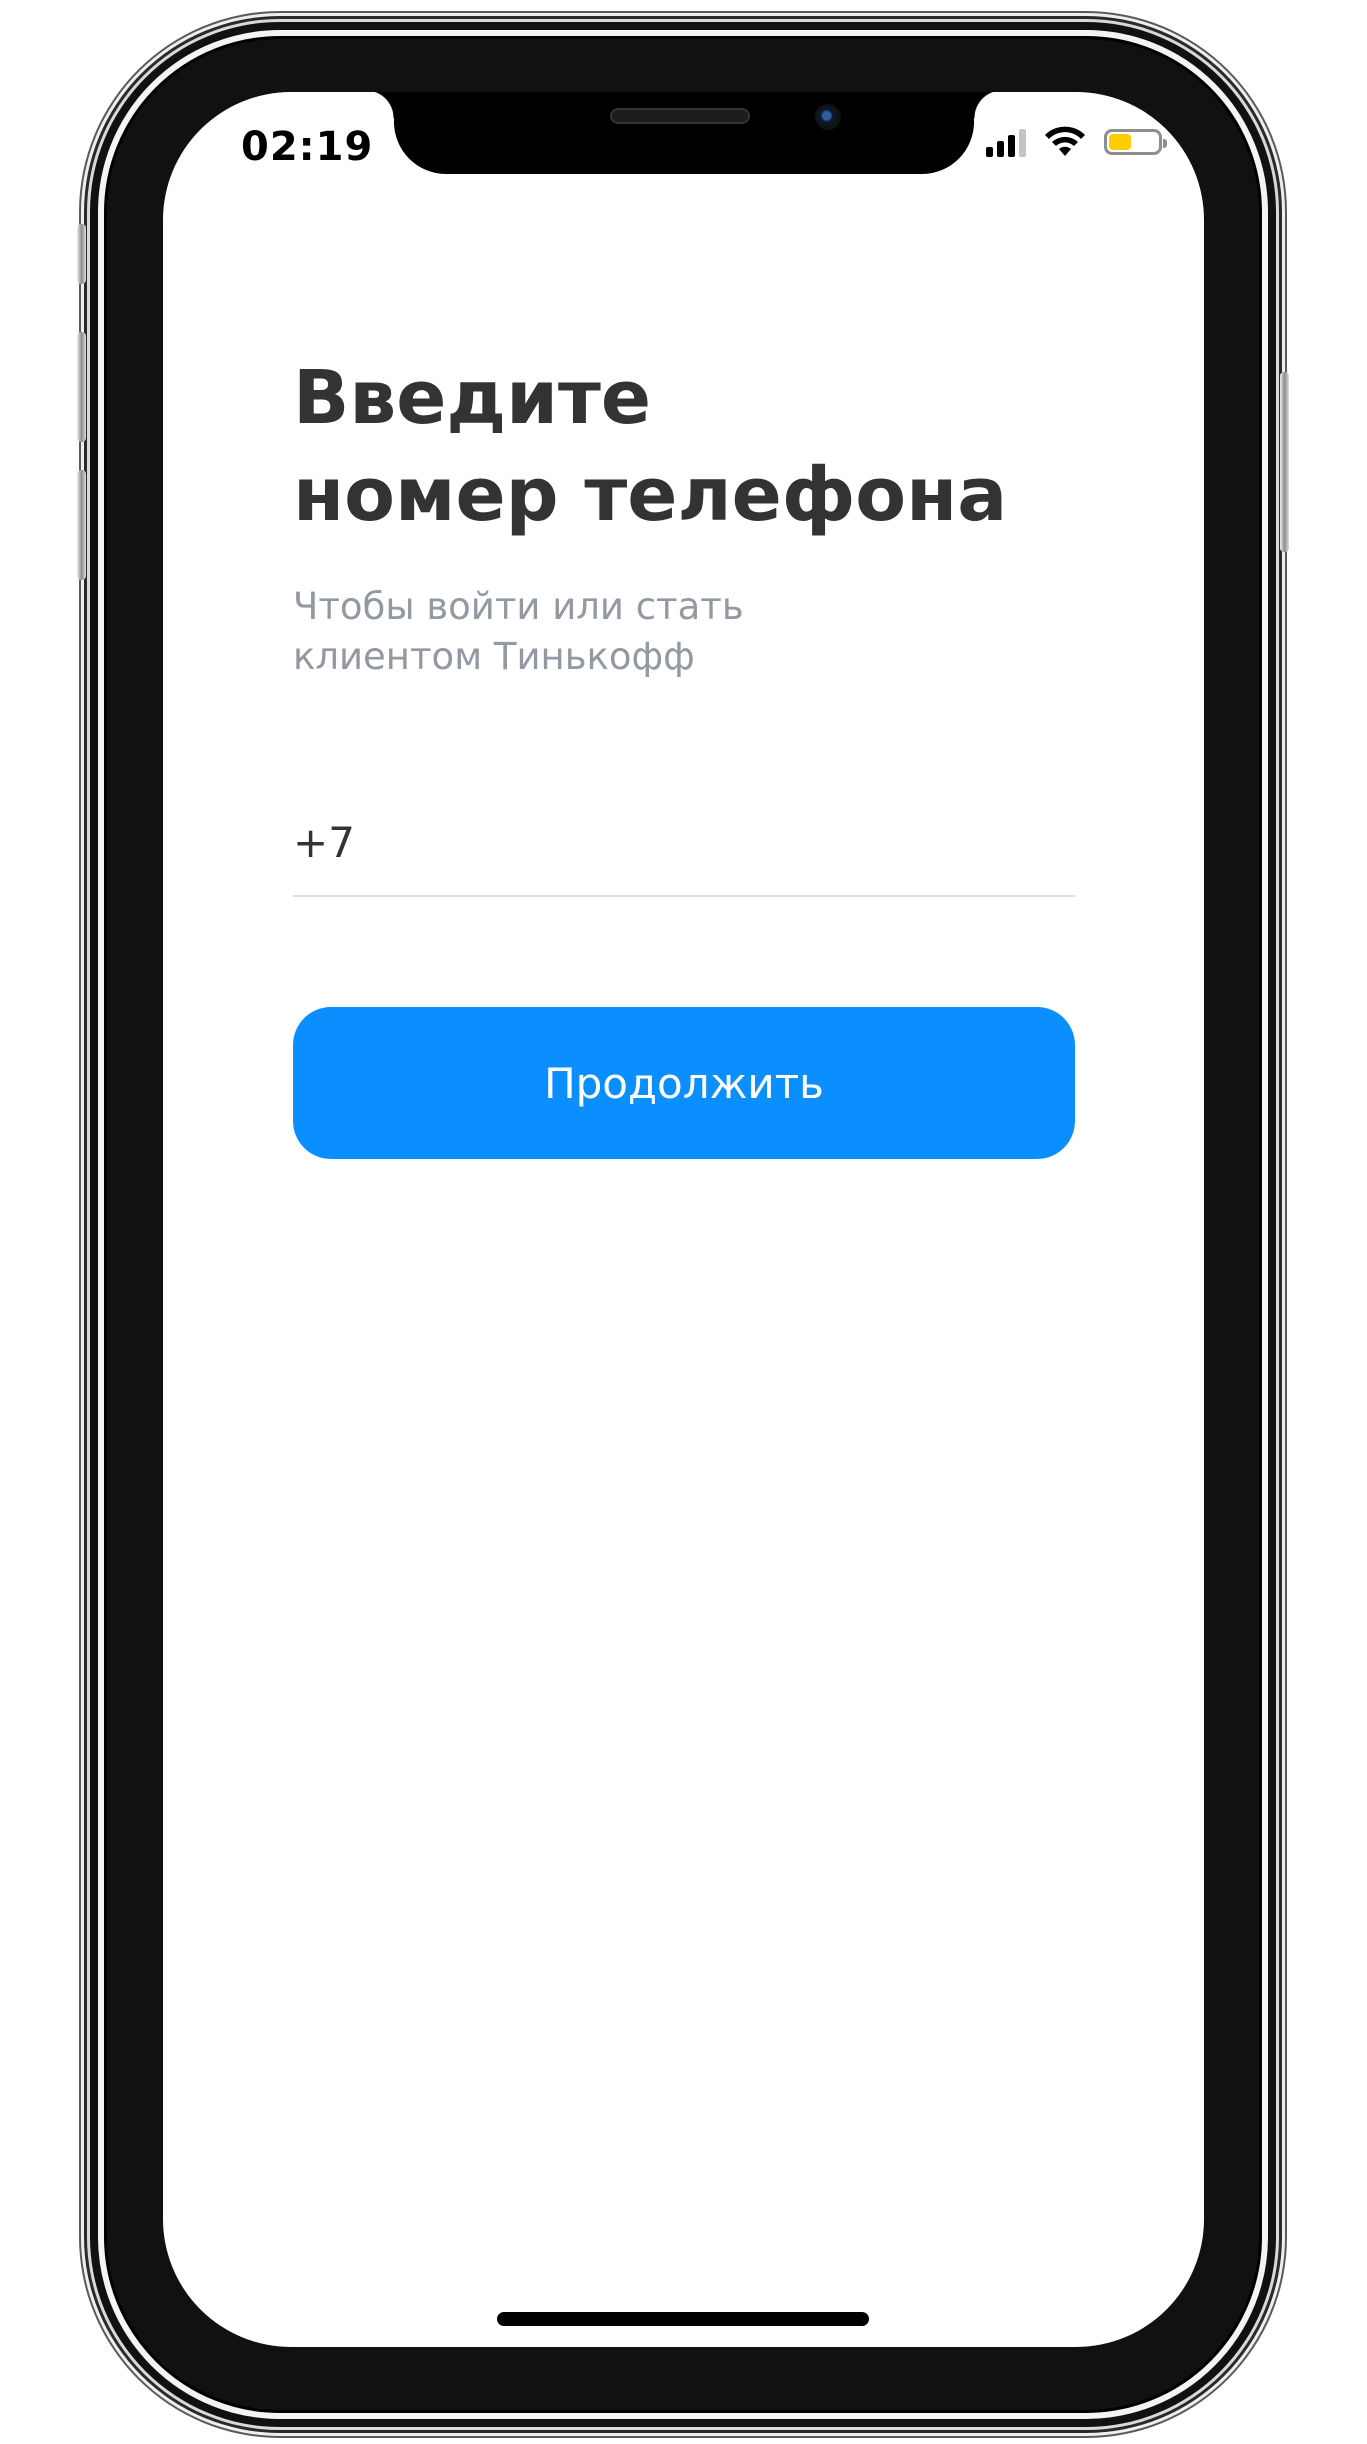 The width and height of the screenshot is (1367, 2444). Describe the element at coordinates (1284, 462) in the screenshot. I see `power-button` at that location.